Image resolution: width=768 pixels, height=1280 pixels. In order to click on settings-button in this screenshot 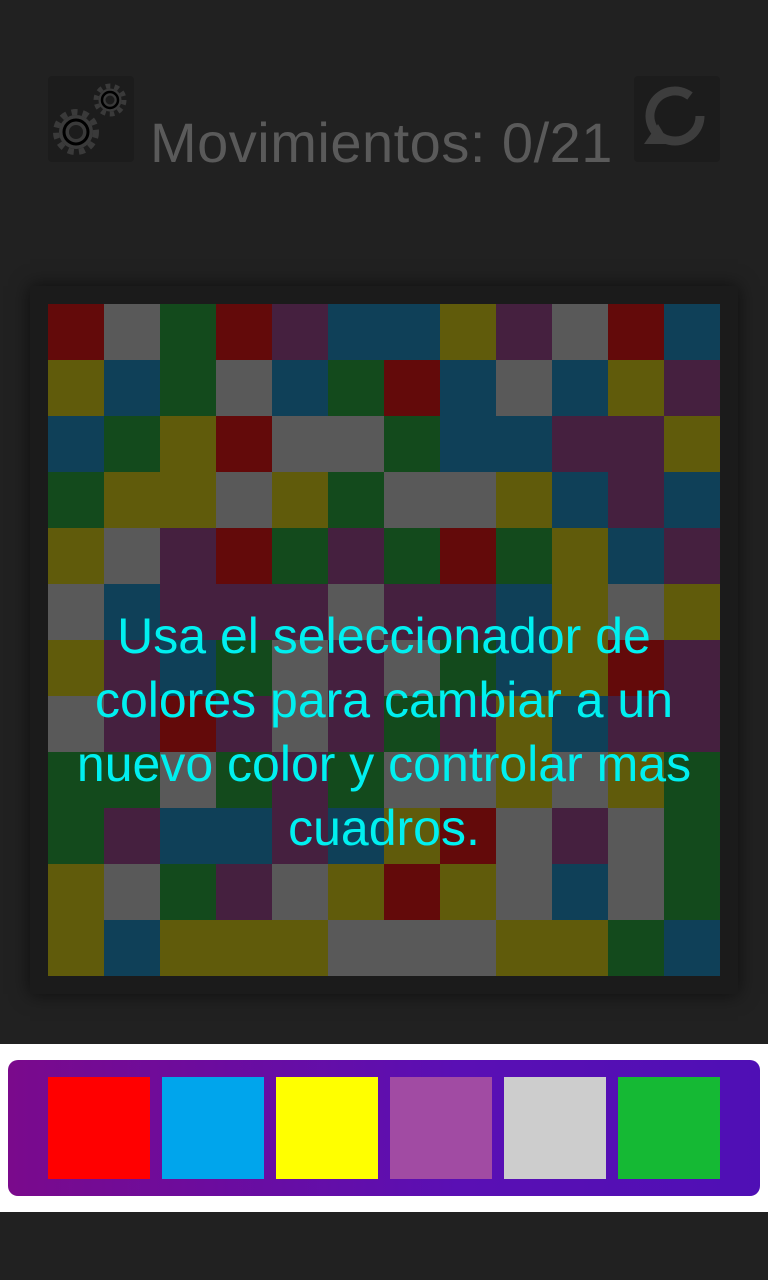, I will do `click(91, 119)`.